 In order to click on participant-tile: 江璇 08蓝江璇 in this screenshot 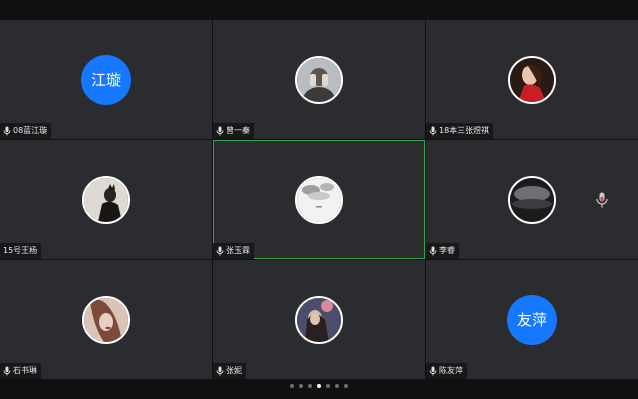, I will do `click(106, 79)`.